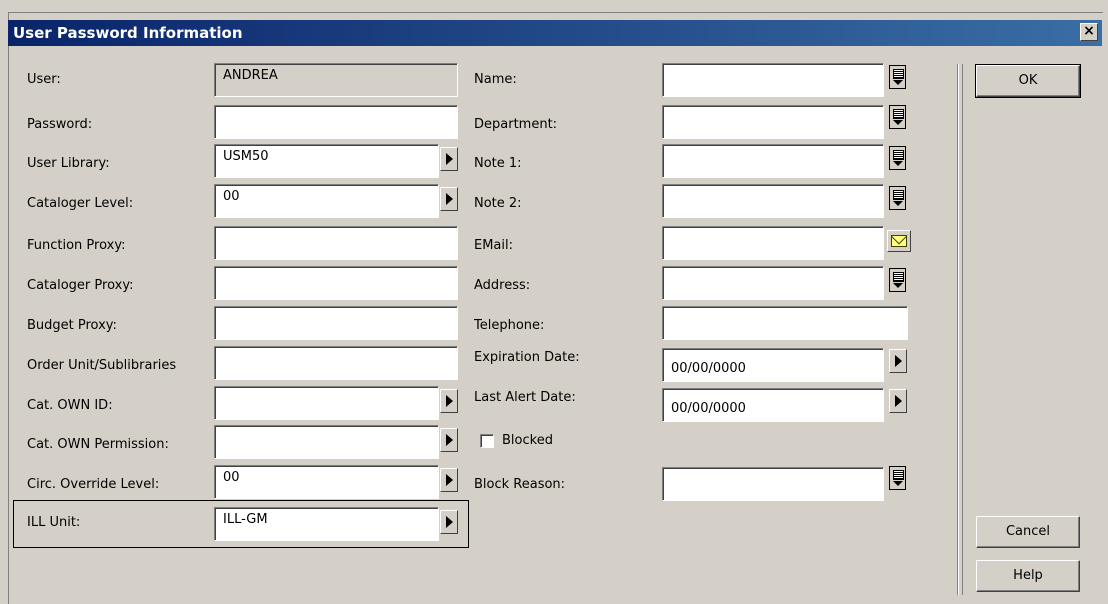 This screenshot has height=604, width=1108. I want to click on name-list-button, so click(897, 77).